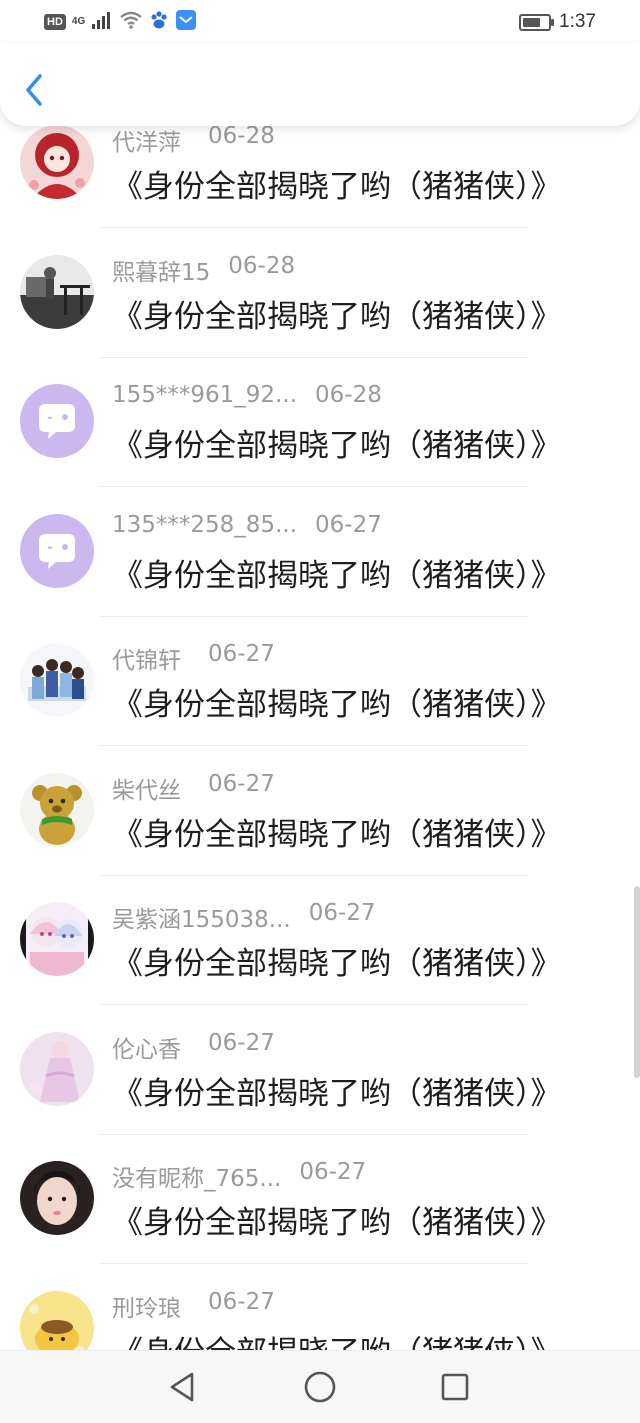 Image resolution: width=640 pixels, height=1423 pixels. What do you see at coordinates (537, 22) in the screenshot?
I see `battery-icon` at bounding box center [537, 22].